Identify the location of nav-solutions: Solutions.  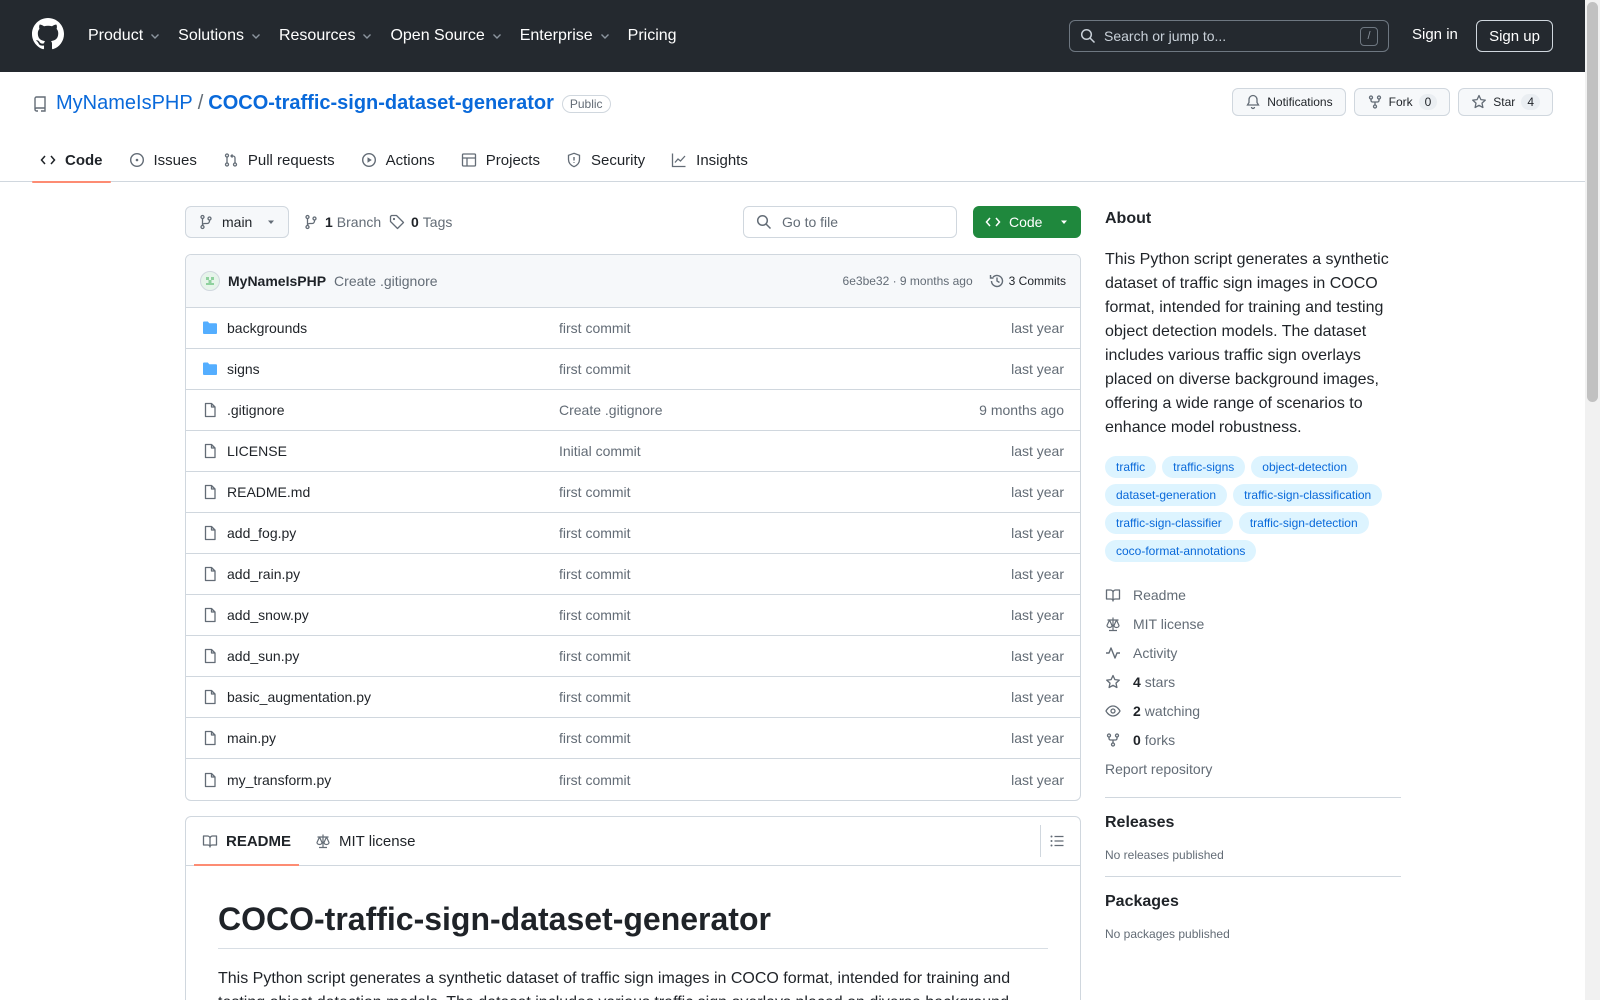
(220, 36).